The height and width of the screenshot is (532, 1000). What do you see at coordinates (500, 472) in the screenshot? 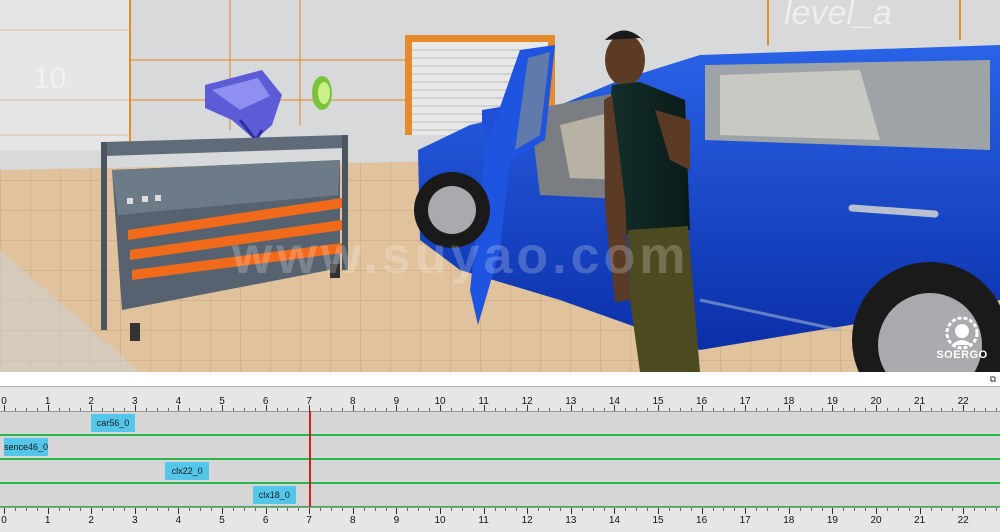
I see `timeline-track: clx22_0` at bounding box center [500, 472].